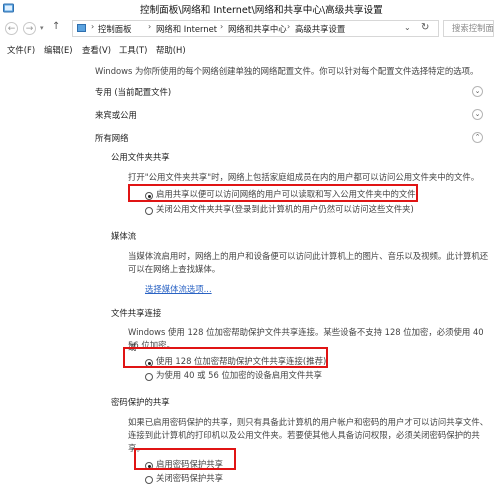  I want to click on breadcrumb-item: 网络和 Internet, so click(186, 29).